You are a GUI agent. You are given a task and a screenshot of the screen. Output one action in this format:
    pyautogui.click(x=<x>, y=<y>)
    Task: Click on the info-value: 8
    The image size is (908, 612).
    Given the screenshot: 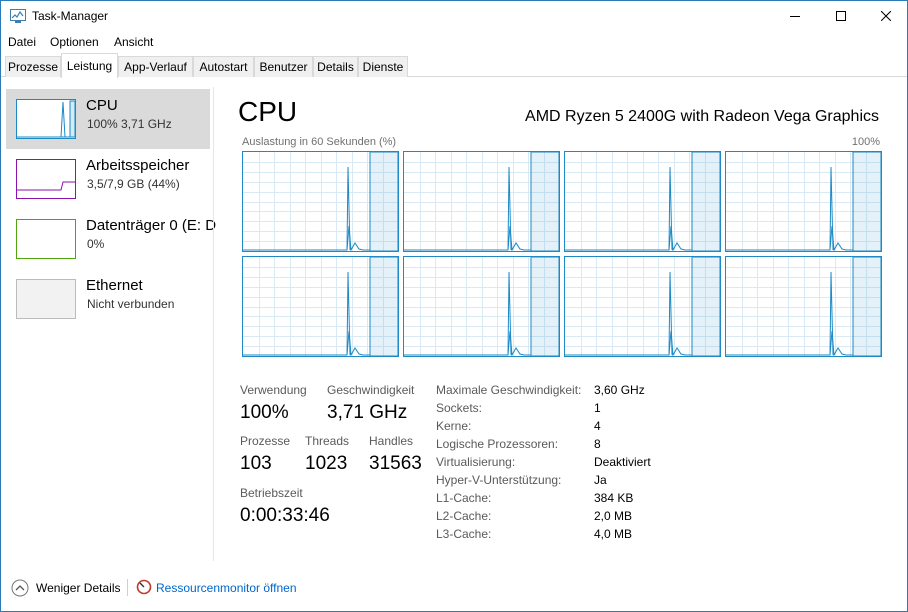 What is the action you would take?
    pyautogui.click(x=597, y=444)
    